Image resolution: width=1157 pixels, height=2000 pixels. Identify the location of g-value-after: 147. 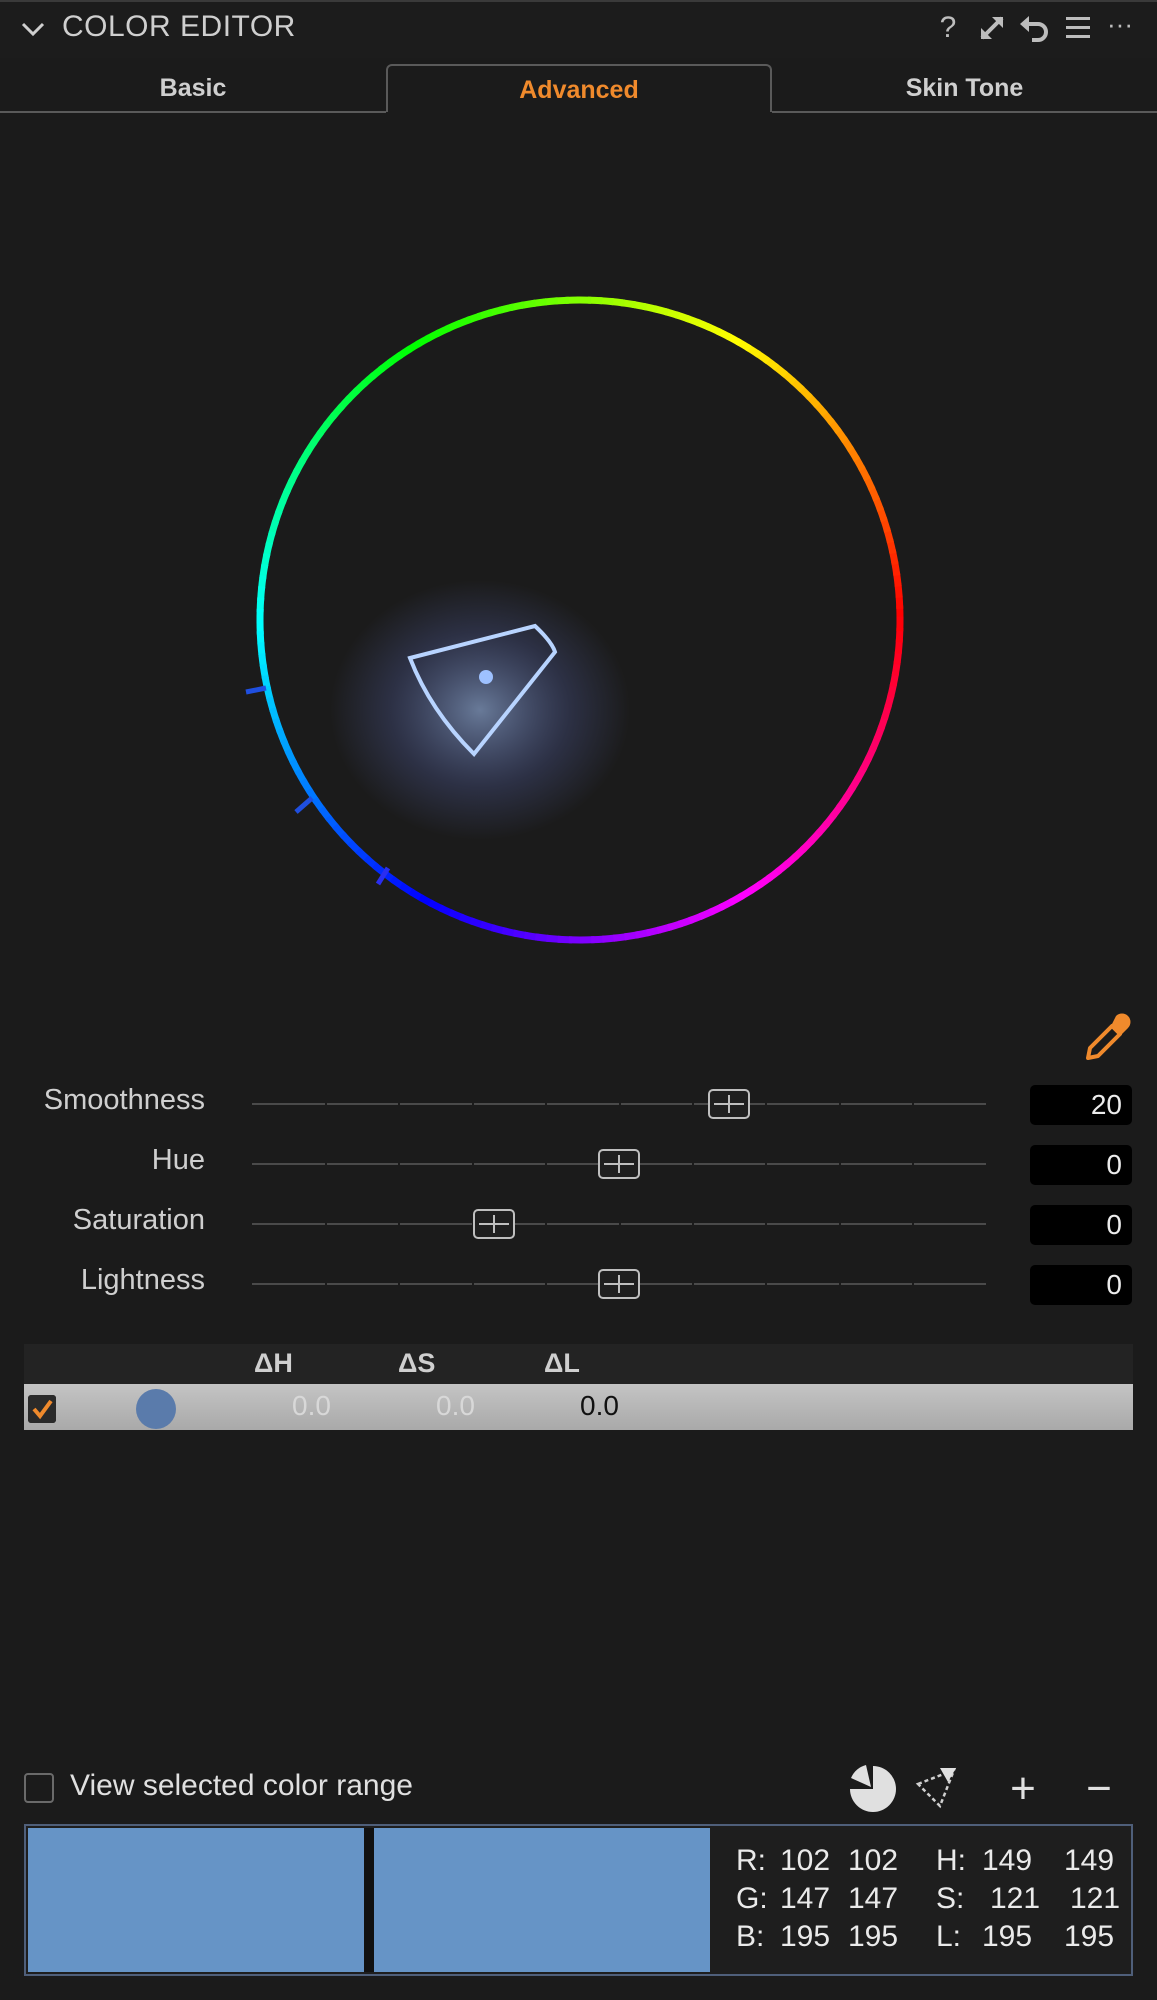
(873, 1898).